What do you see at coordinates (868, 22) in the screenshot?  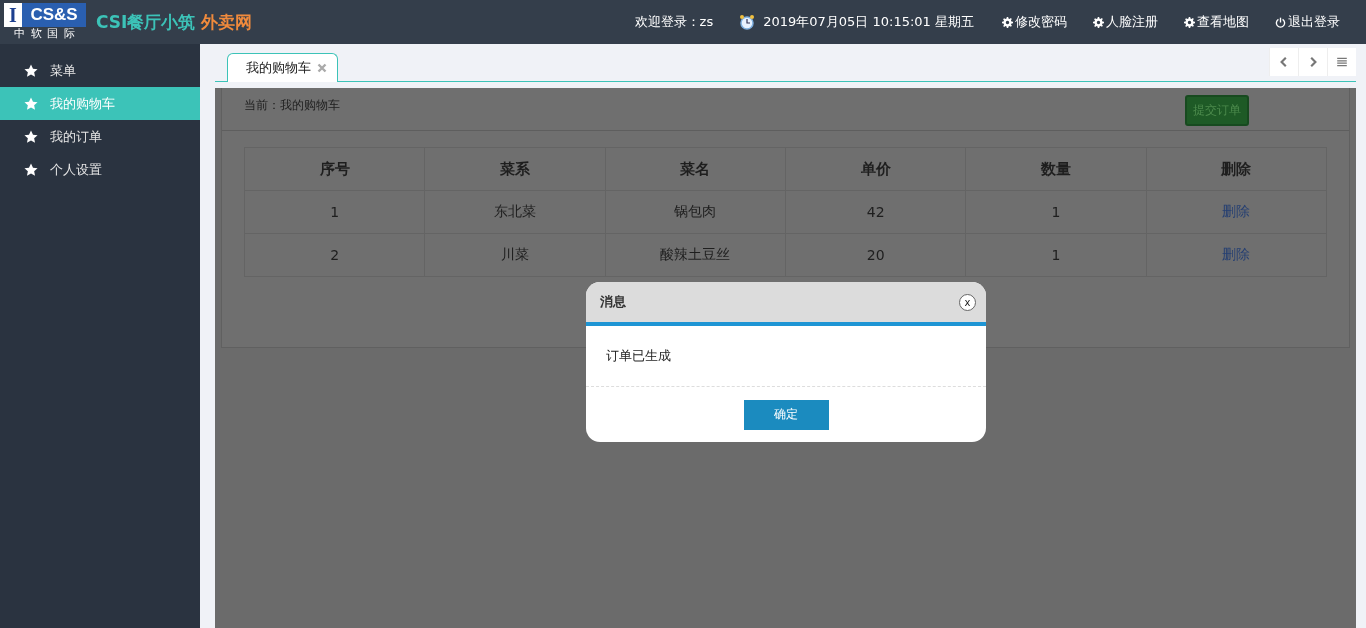 I see `date-time: 2019年07月05日 10:15:01 星期五` at bounding box center [868, 22].